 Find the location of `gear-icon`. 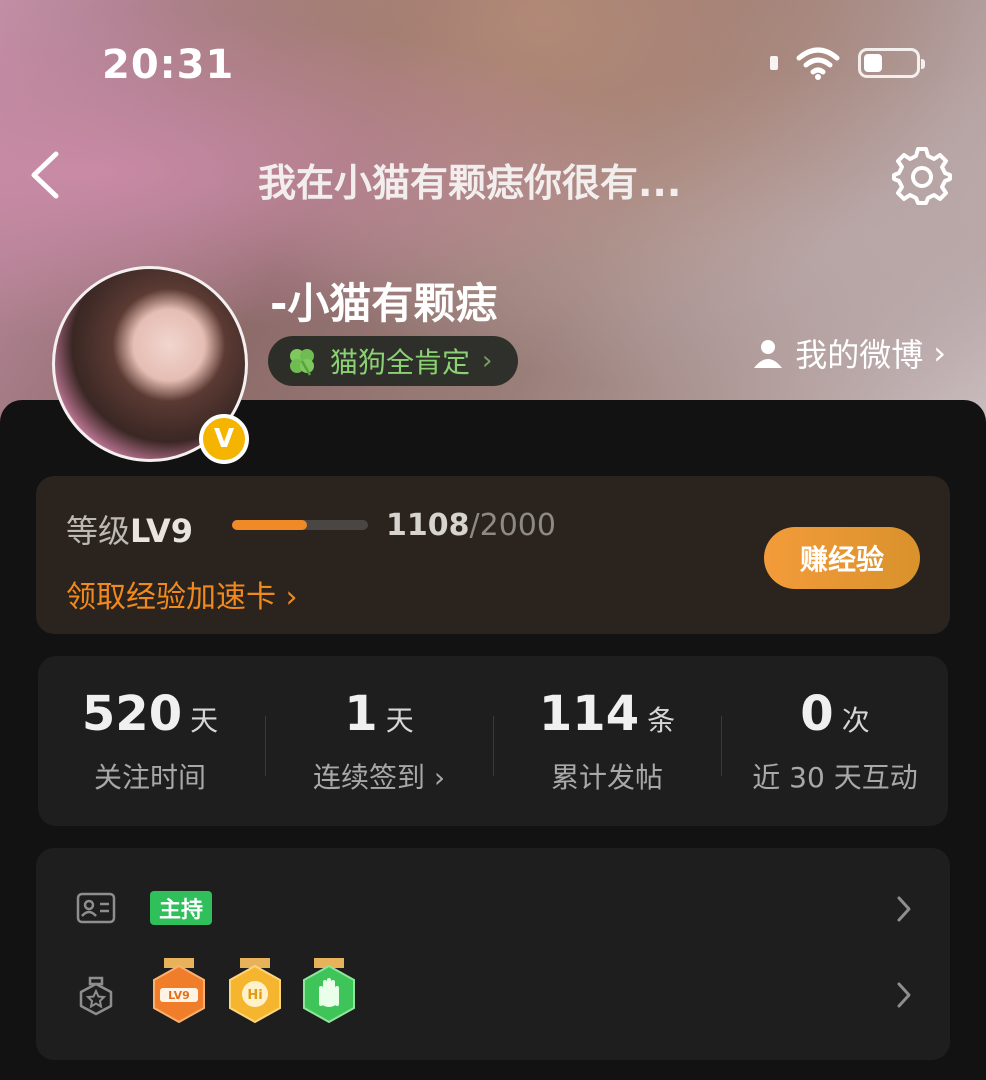

gear-icon is located at coordinates (922, 175).